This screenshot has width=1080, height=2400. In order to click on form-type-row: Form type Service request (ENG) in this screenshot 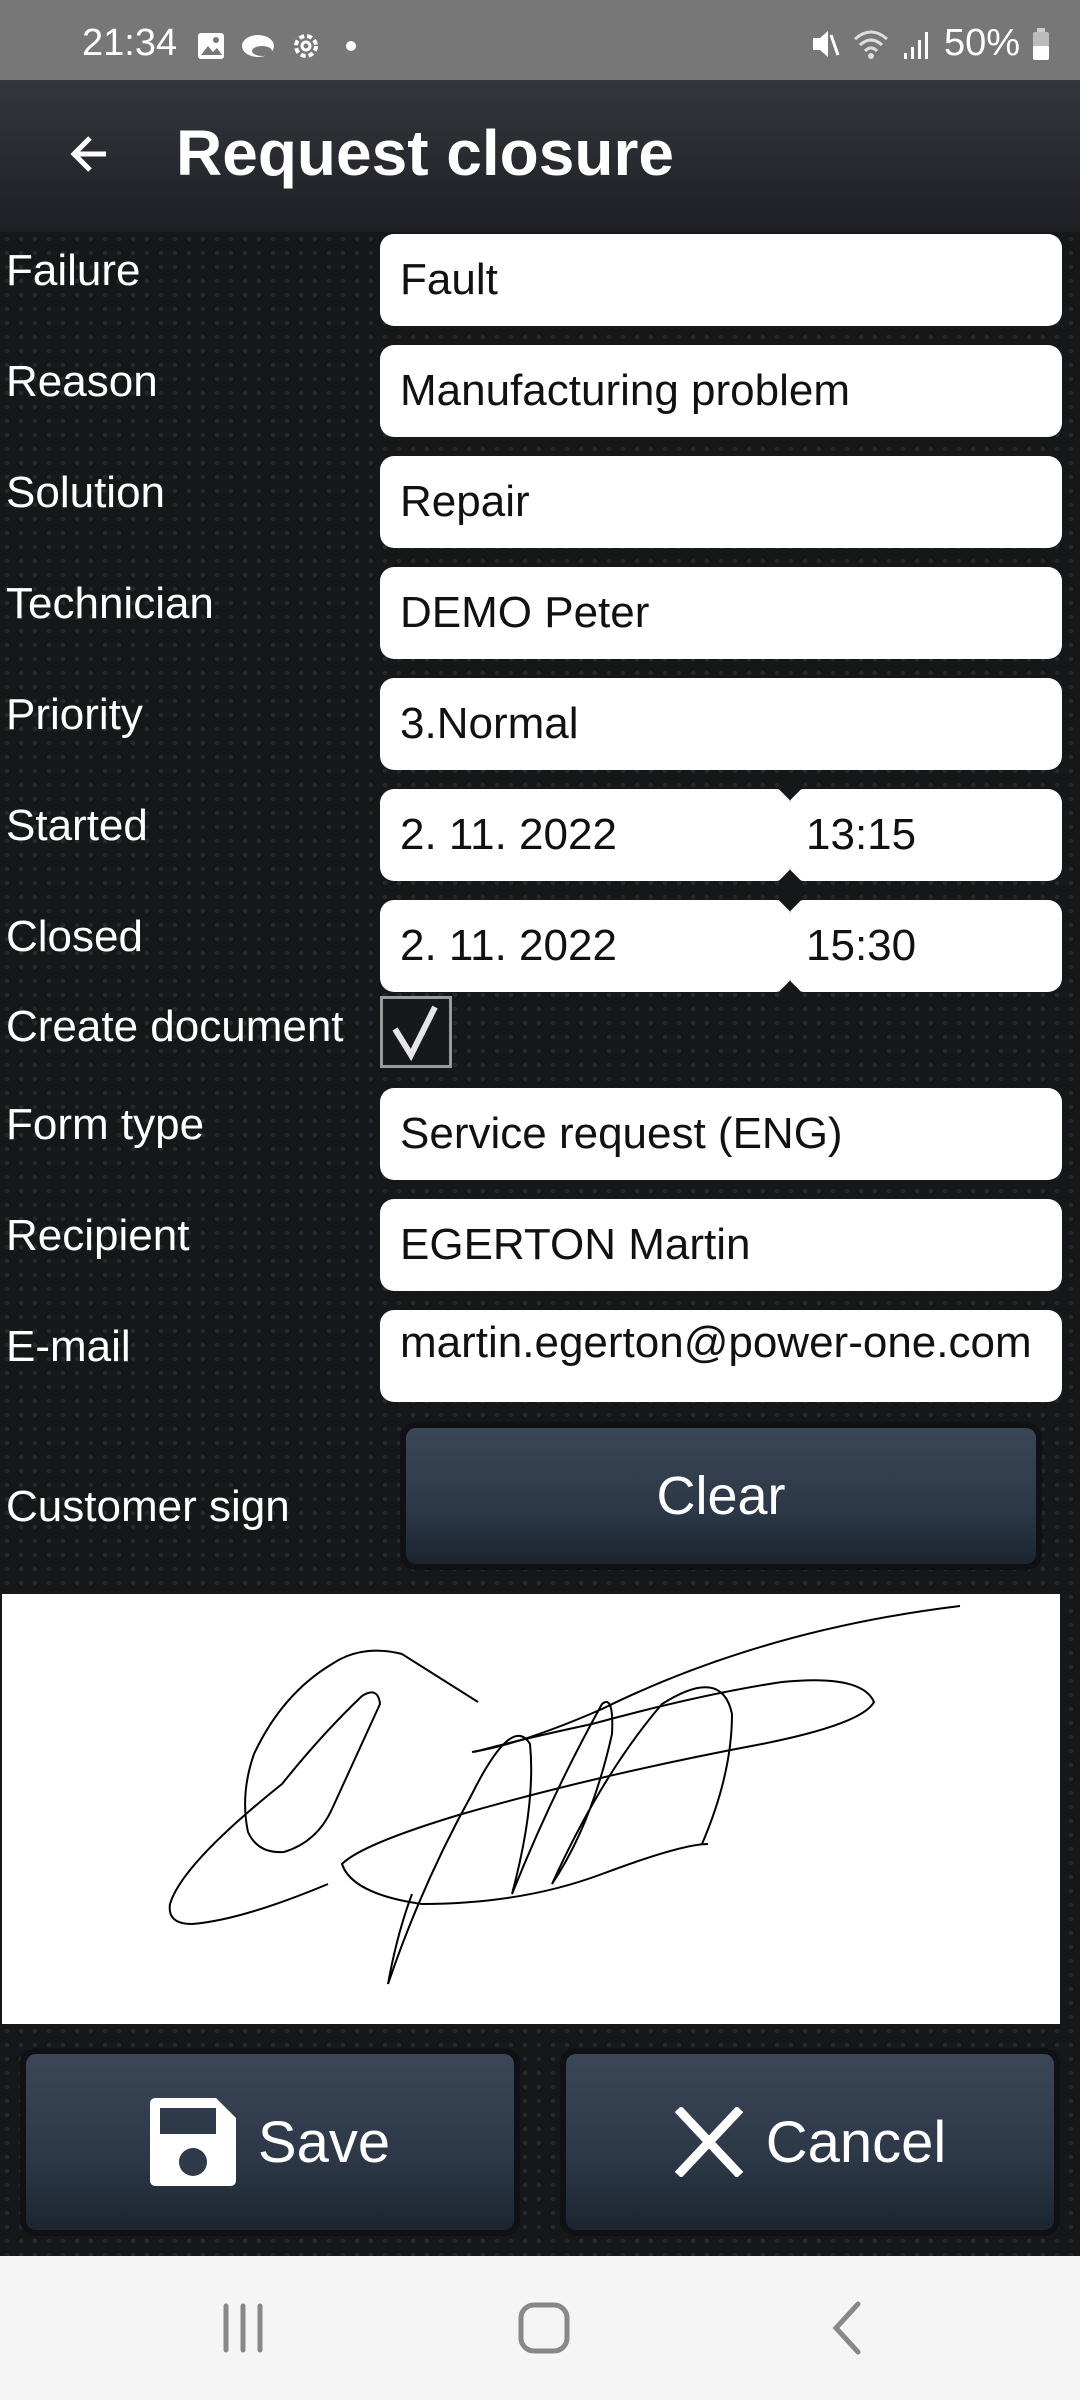, I will do `click(540, 1136)`.